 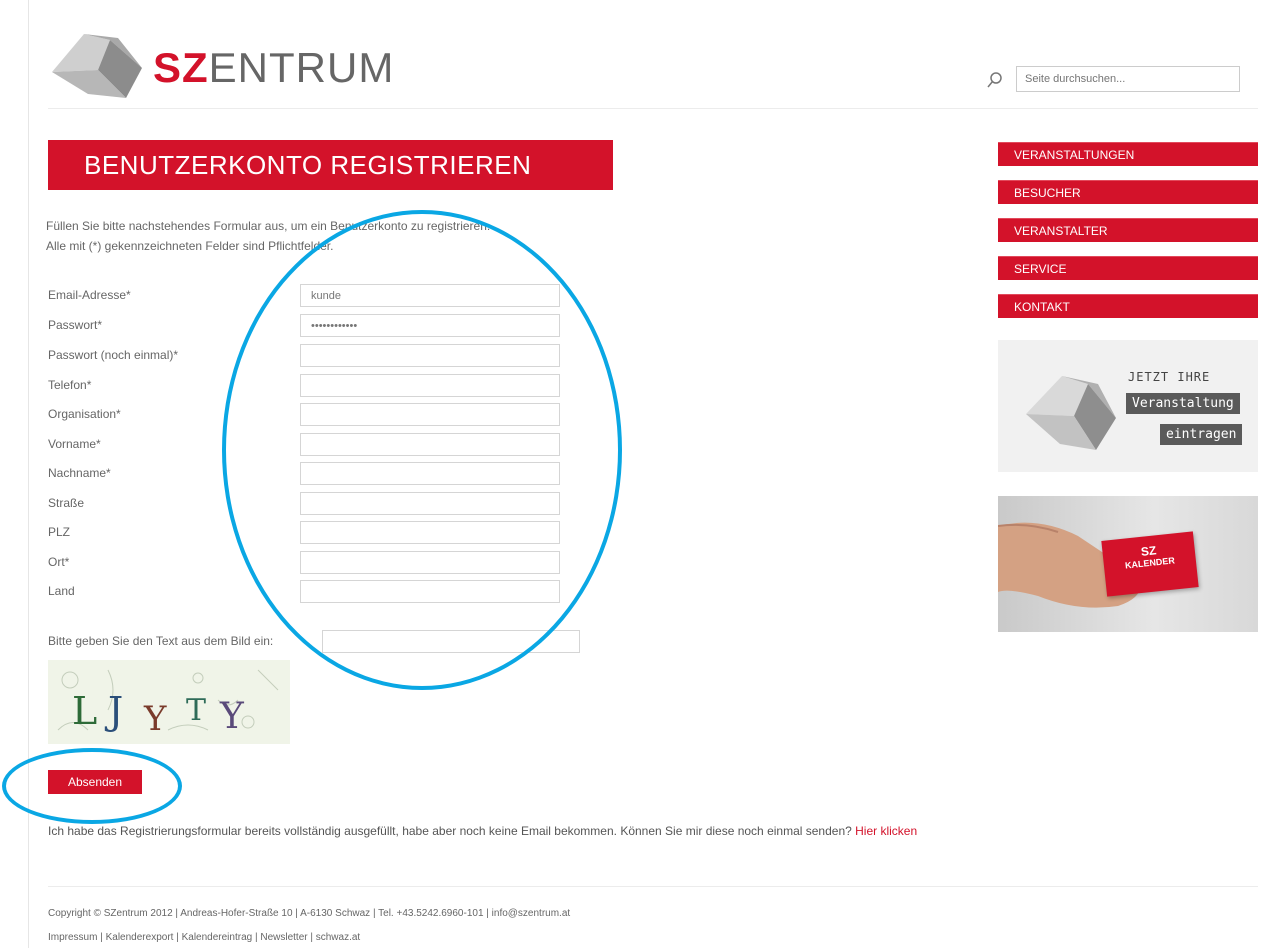 What do you see at coordinates (1128, 79) in the screenshot?
I see `search-input` at bounding box center [1128, 79].